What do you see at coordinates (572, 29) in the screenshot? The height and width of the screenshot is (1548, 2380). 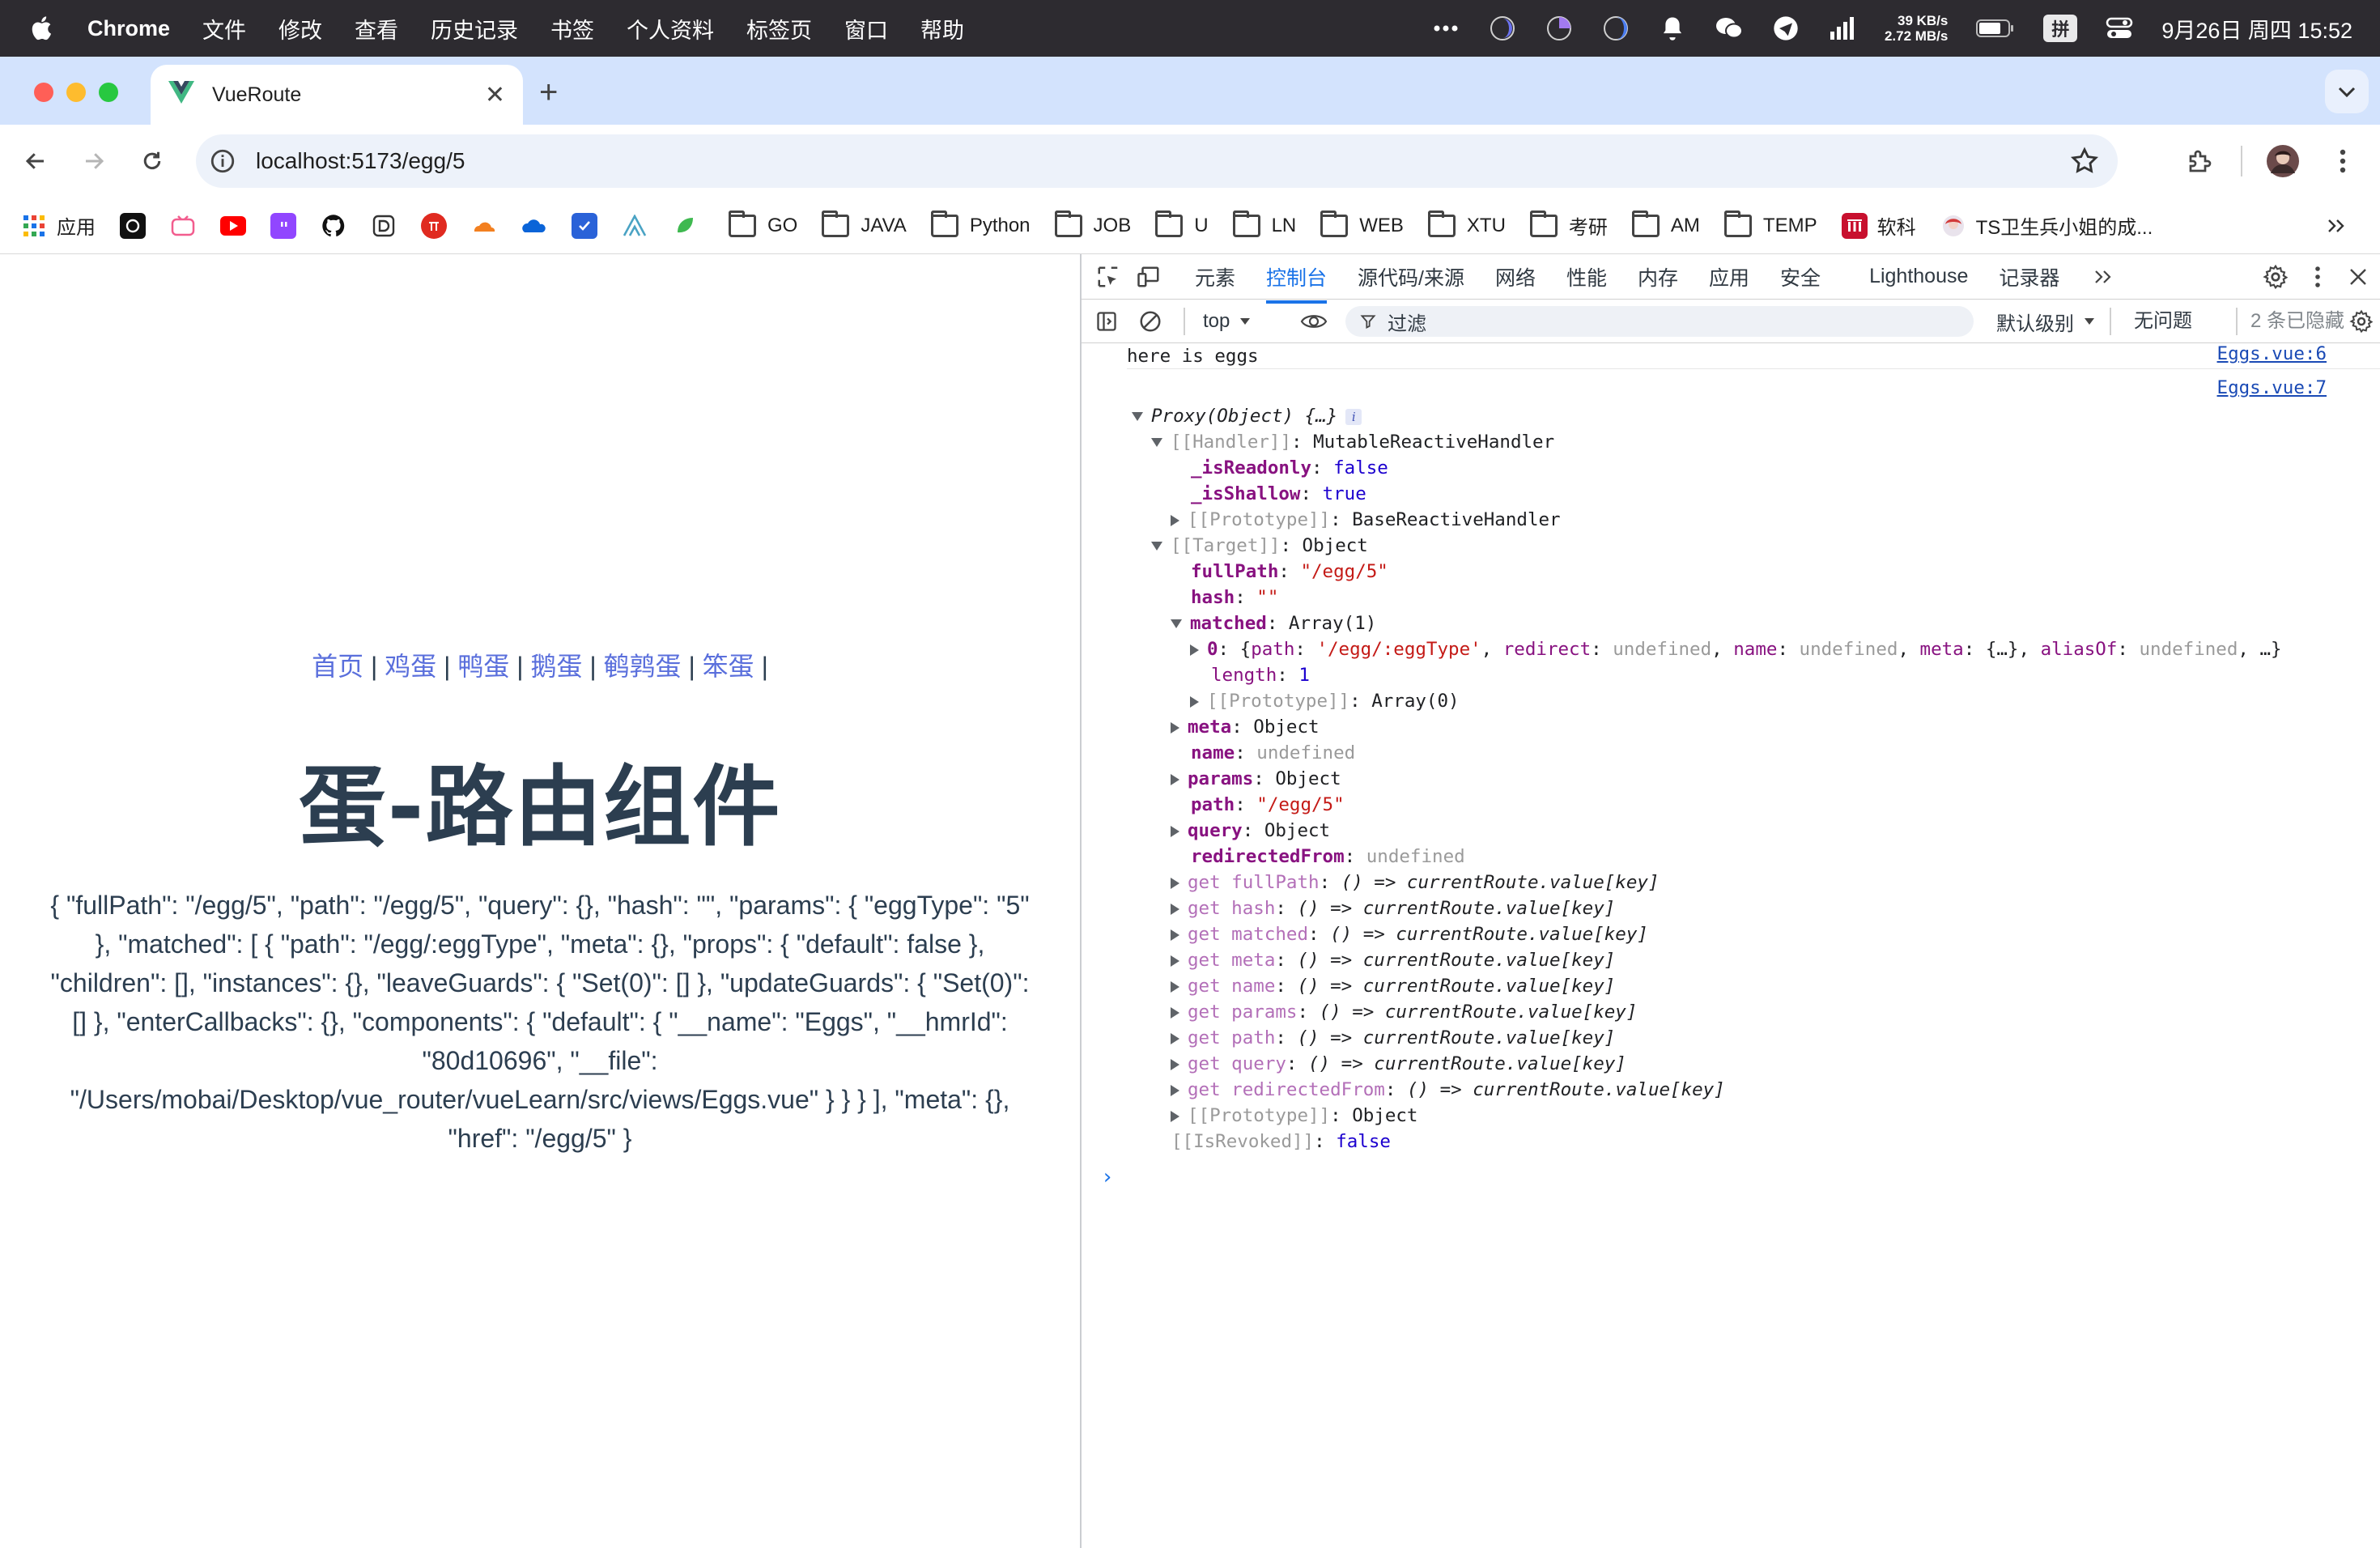 I see `menu-bookmarks: 书签` at bounding box center [572, 29].